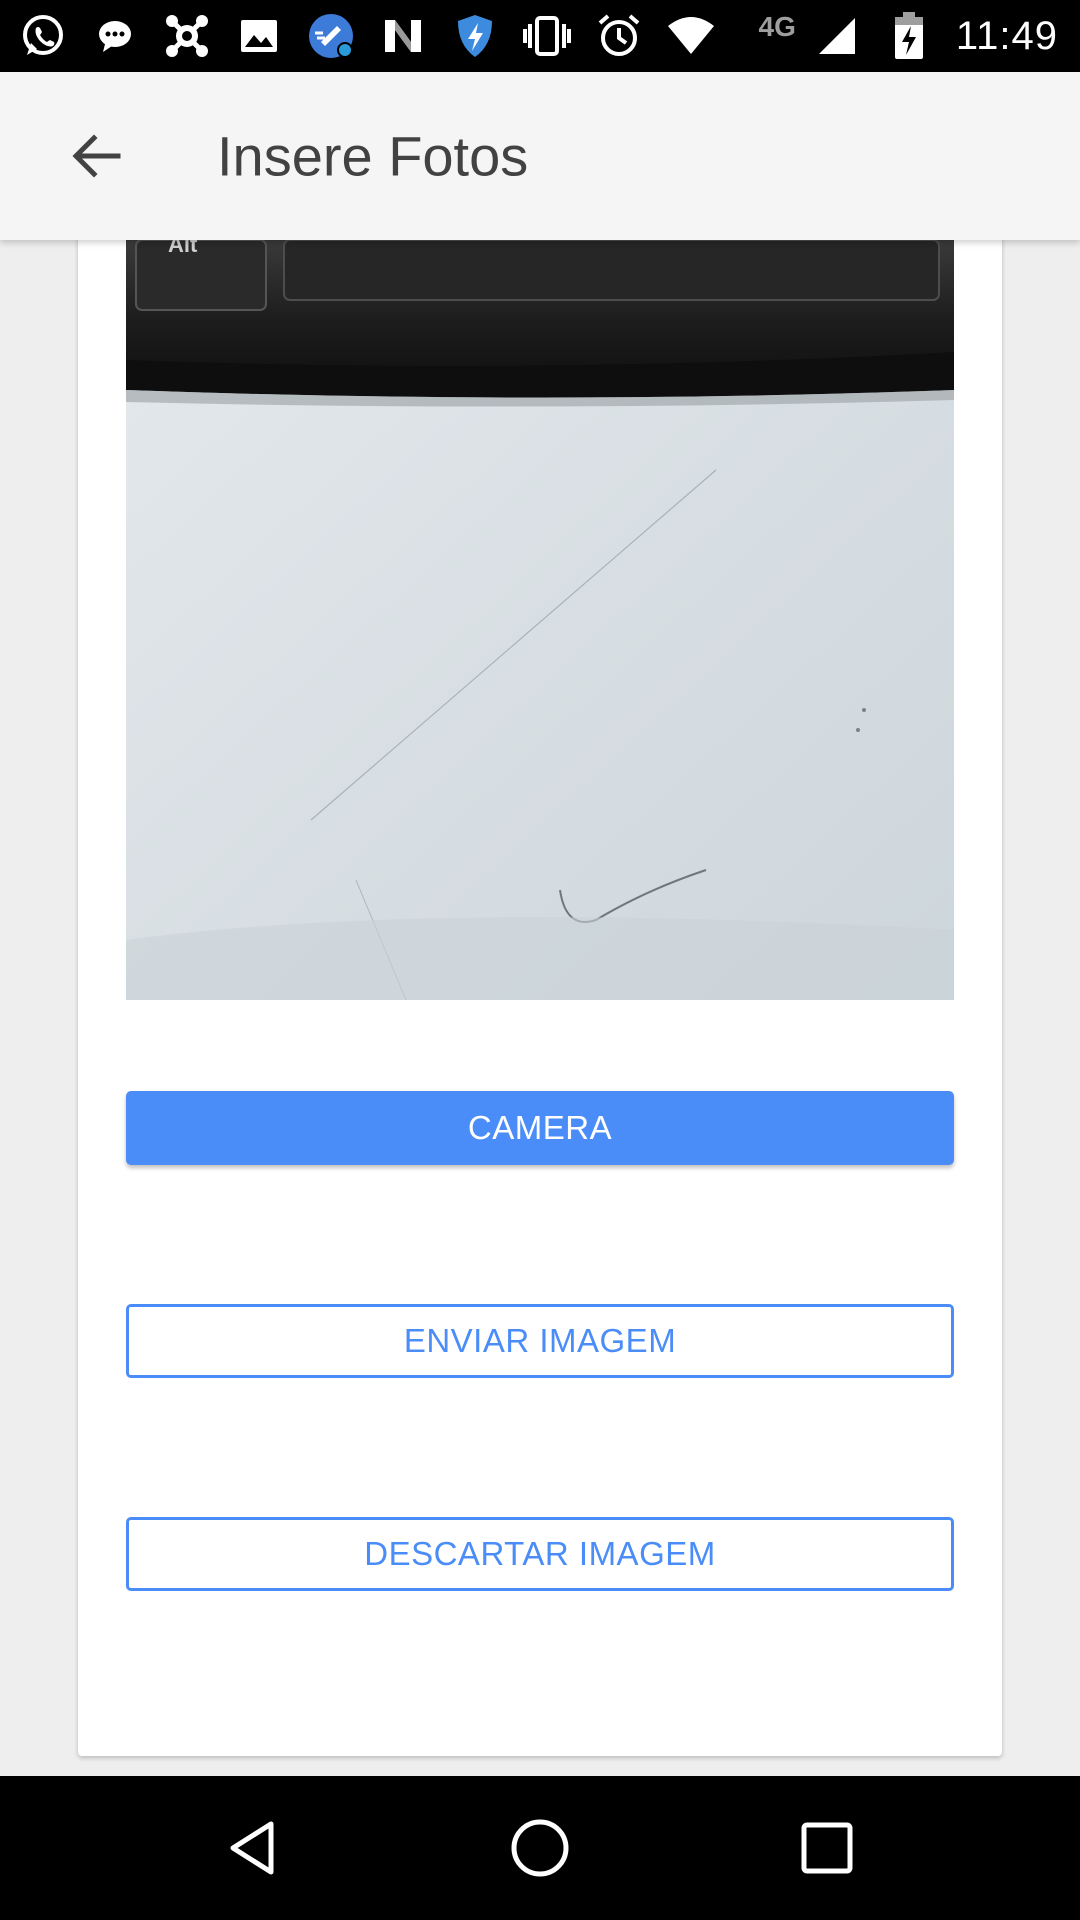 This screenshot has height=1920, width=1080. Describe the element at coordinates (777, 26) in the screenshot. I see `network-type: 4G` at that location.